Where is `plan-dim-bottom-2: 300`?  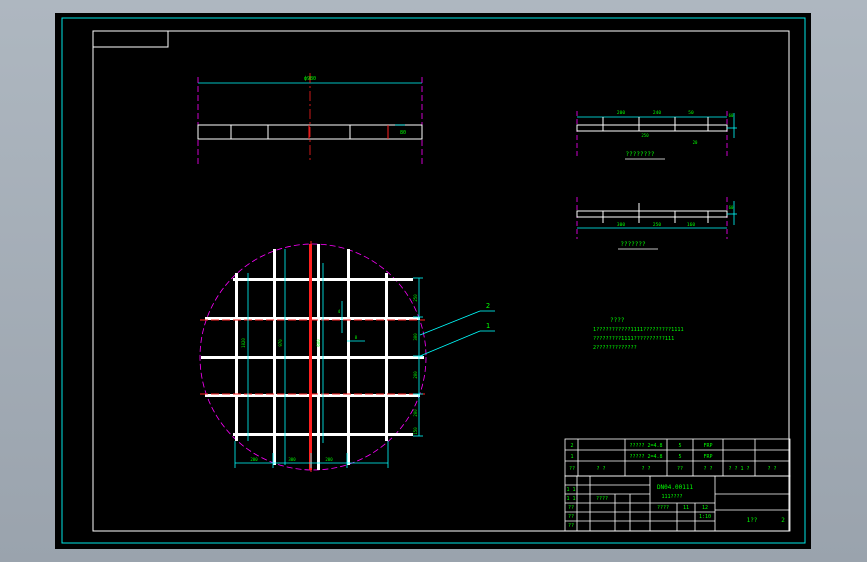 plan-dim-bottom-2: 300 is located at coordinates (292, 459).